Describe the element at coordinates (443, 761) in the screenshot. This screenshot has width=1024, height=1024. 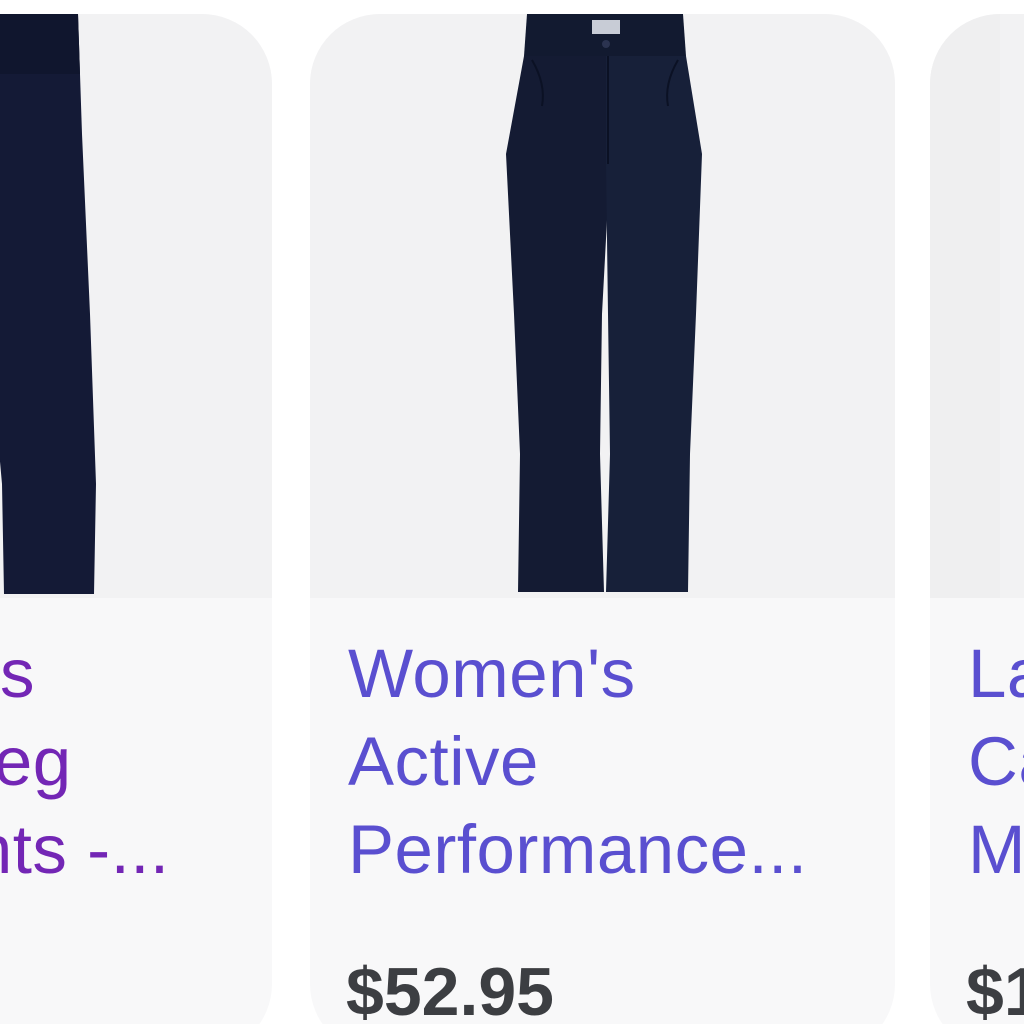
I see `product-title-line: Active` at that location.